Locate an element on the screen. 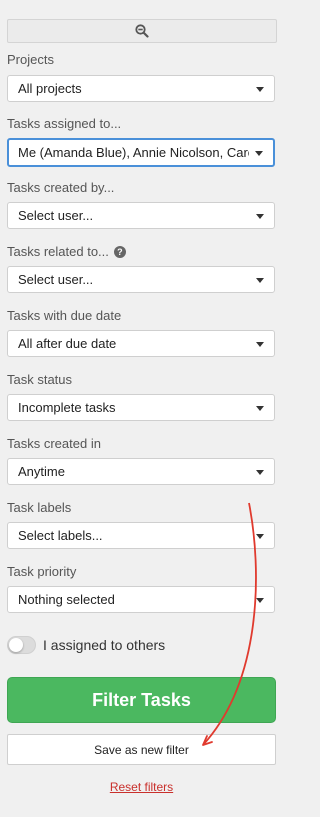 The image size is (320, 817). task-labels-label: Task labels is located at coordinates (39, 507).